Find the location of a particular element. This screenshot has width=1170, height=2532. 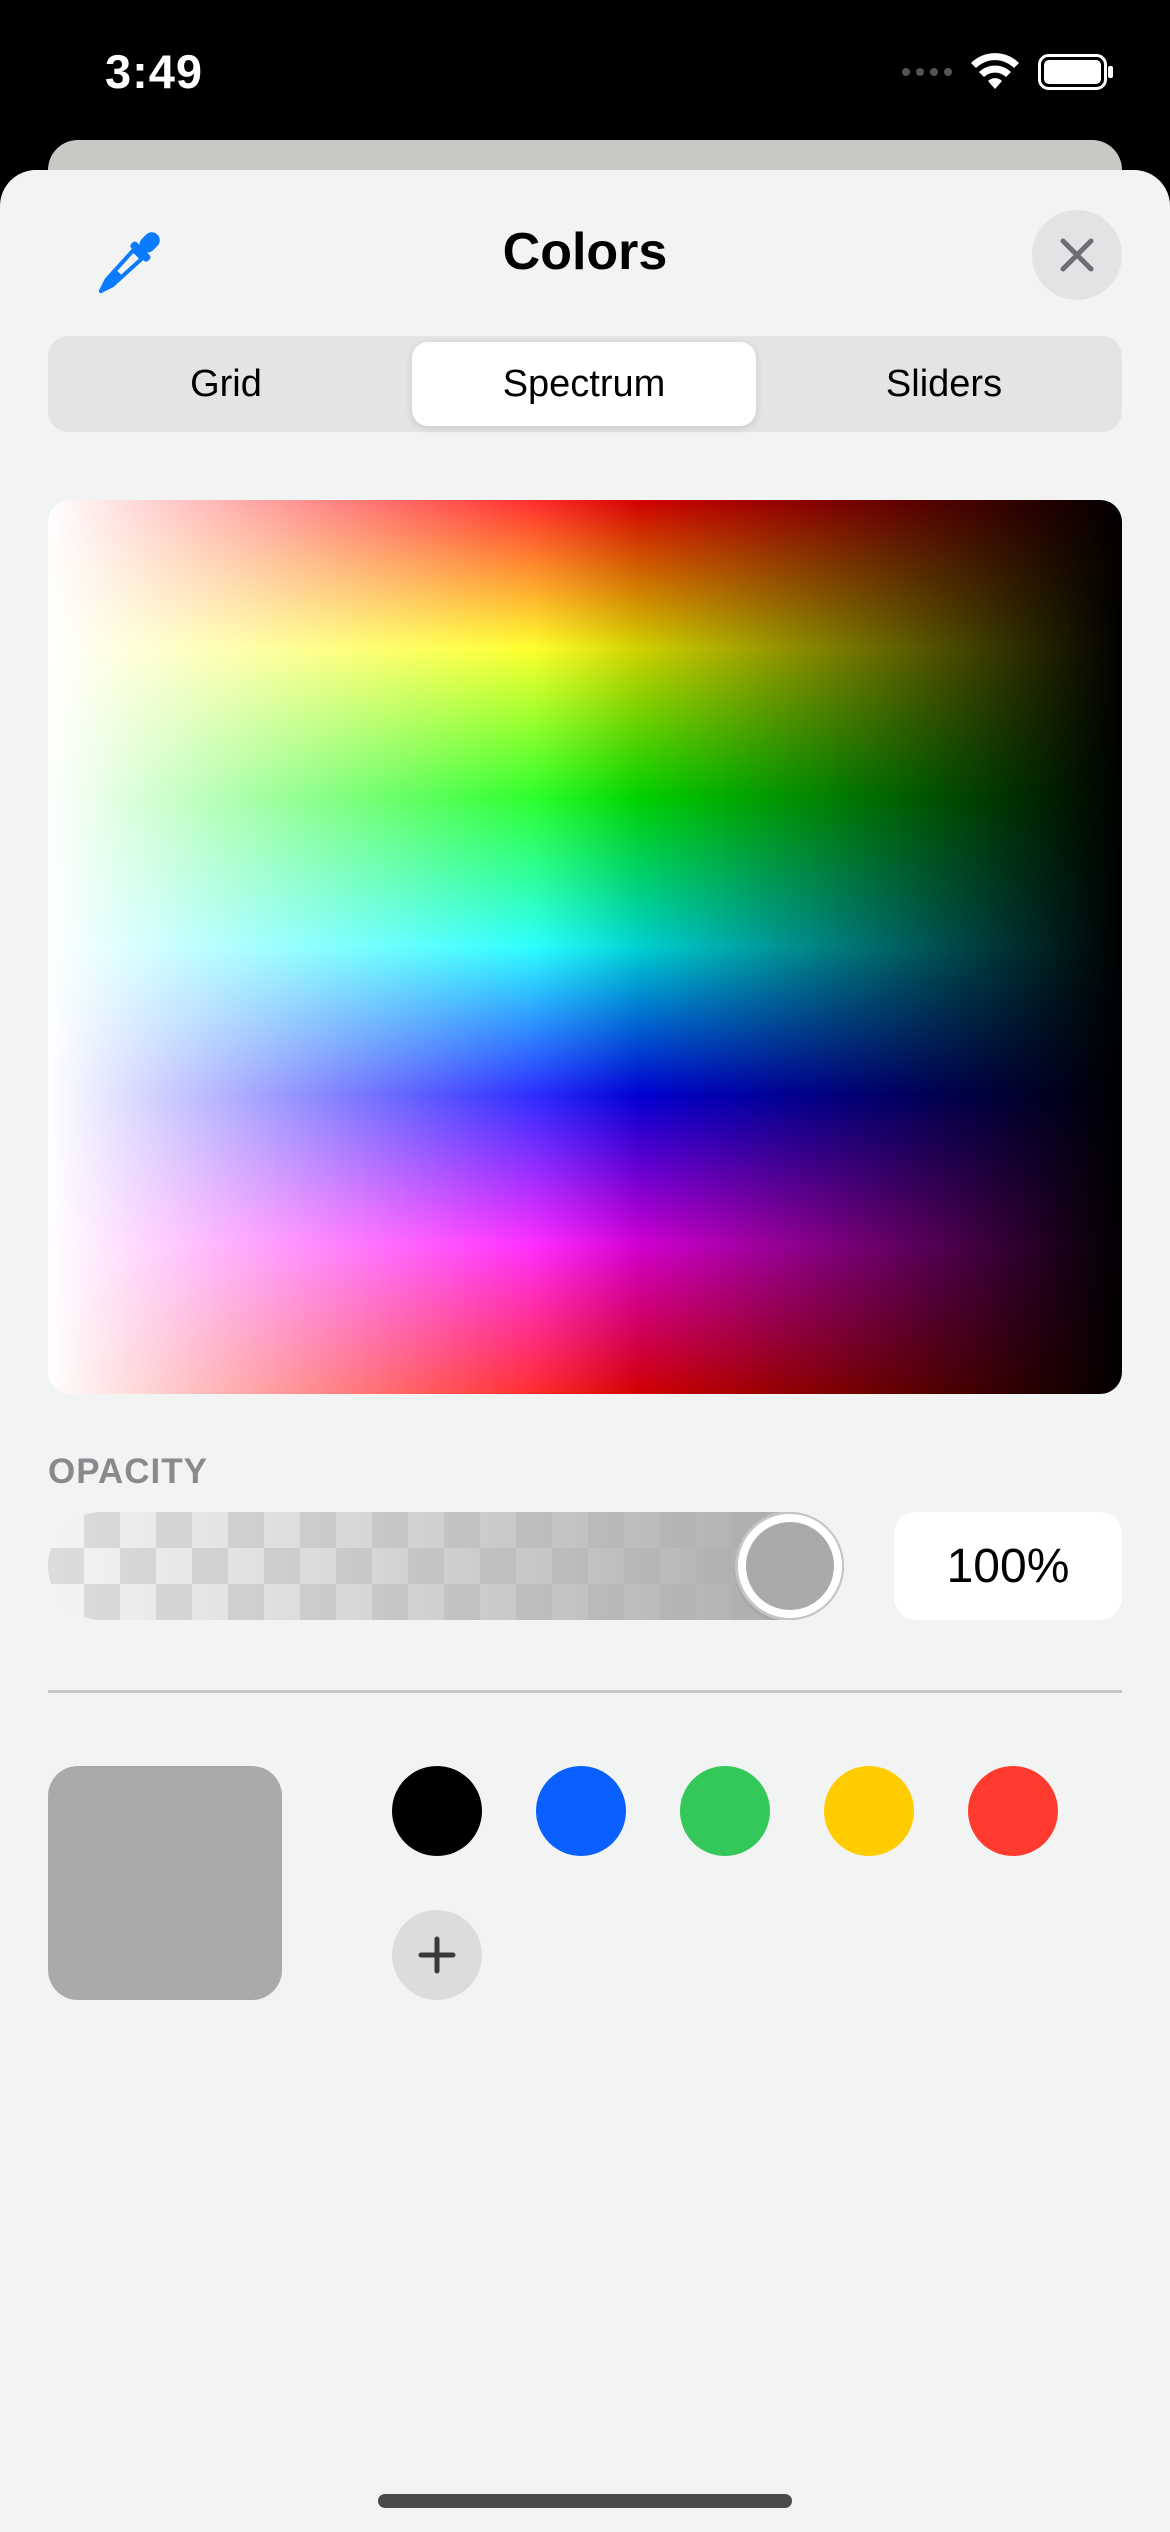

add-swatch-button is located at coordinates (437, 1955).